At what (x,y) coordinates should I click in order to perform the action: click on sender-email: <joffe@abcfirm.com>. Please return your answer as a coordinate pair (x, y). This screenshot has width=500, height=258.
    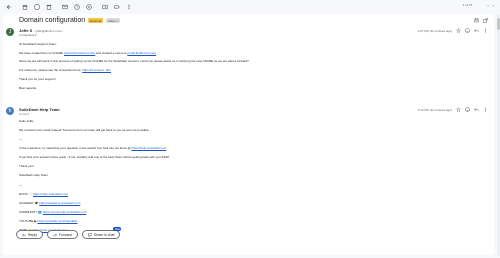
    Looking at the image, I should click on (48, 31).